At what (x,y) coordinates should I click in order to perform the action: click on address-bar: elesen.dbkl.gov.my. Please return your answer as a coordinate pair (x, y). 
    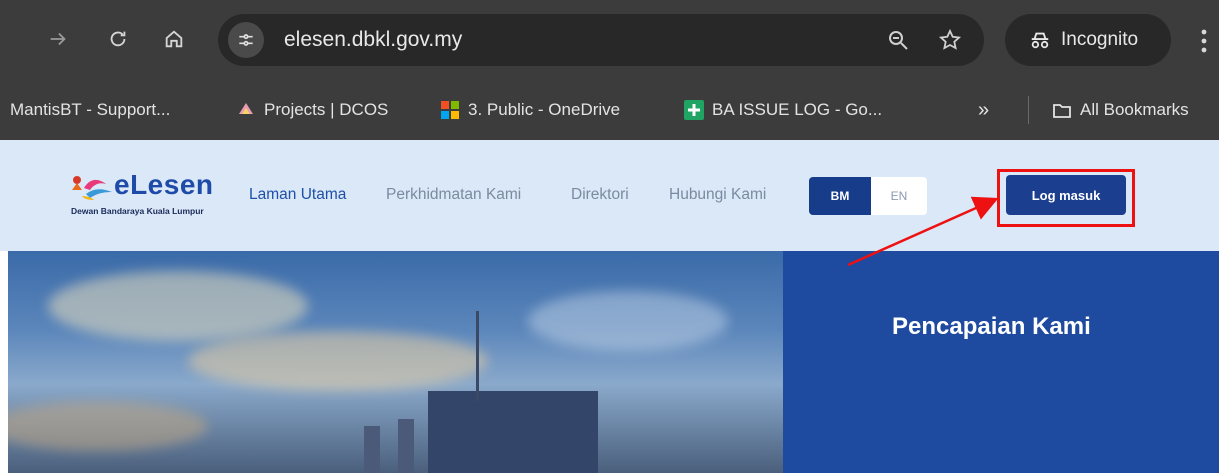
    Looking at the image, I should click on (601, 40).